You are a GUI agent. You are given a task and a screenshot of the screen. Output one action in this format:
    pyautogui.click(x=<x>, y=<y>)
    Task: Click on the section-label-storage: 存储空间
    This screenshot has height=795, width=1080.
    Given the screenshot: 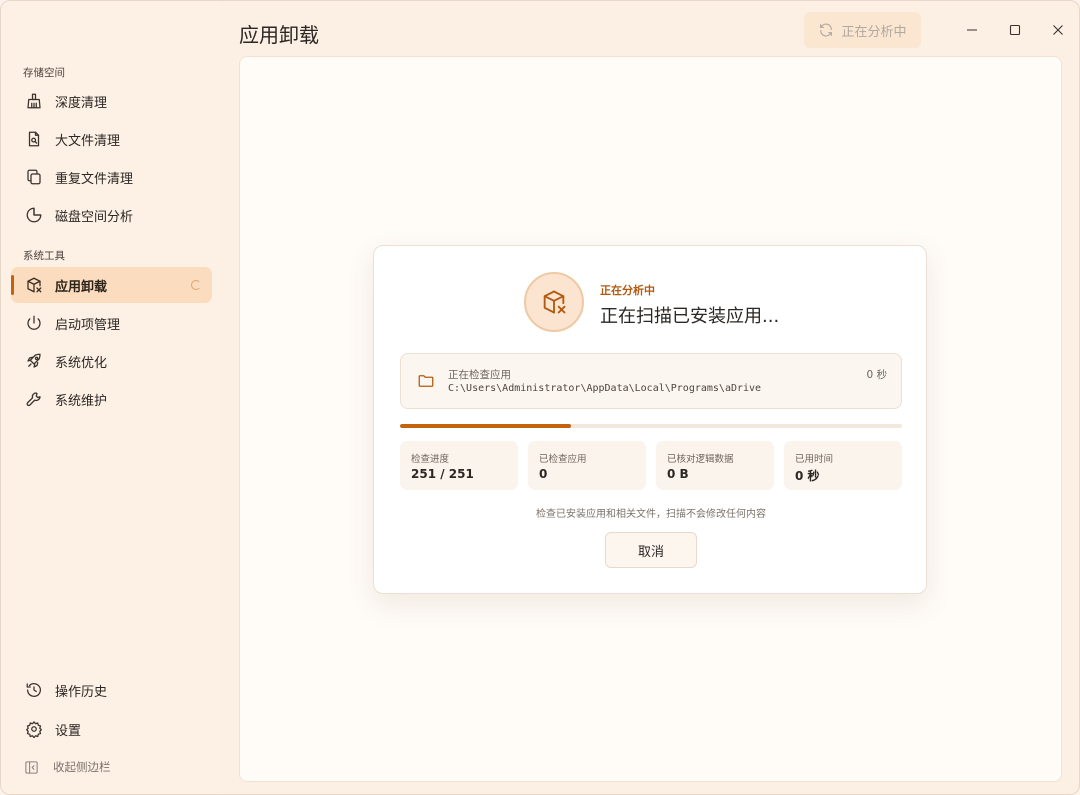 What is the action you would take?
    pyautogui.click(x=44, y=73)
    